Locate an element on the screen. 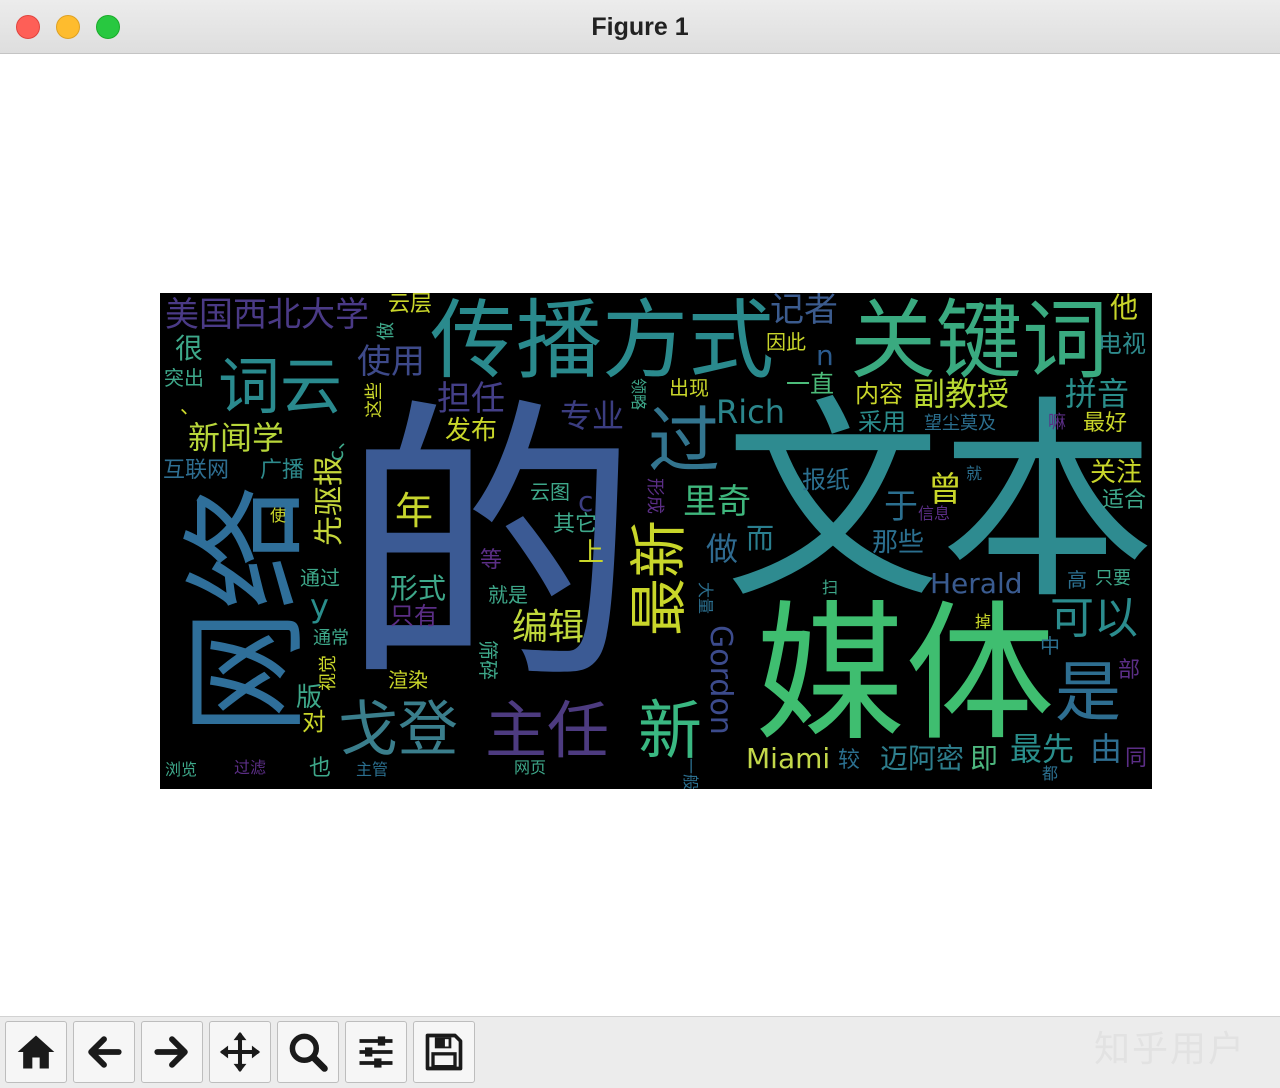 The image size is (1280, 1088). wordcloud-word: 网络 is located at coordinates (247, 610).